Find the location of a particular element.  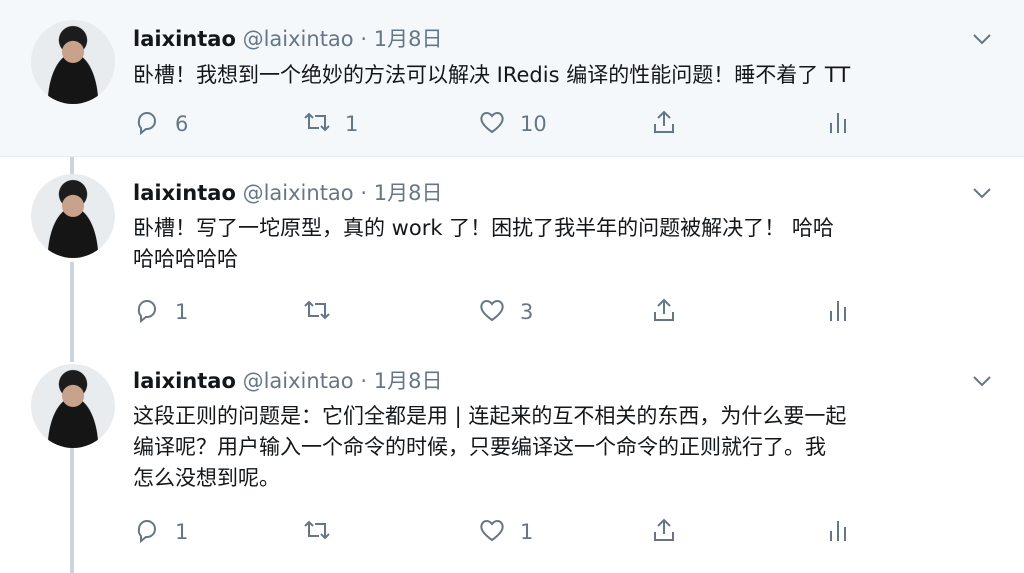

like-count: 3 is located at coordinates (527, 312).